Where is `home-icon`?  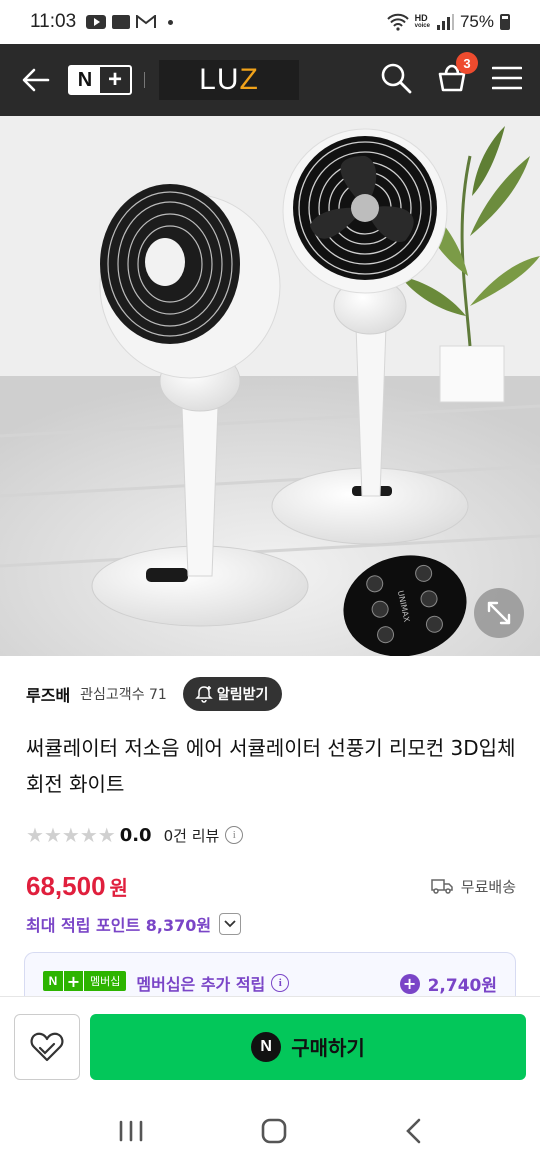
home-icon is located at coordinates (274, 1131).